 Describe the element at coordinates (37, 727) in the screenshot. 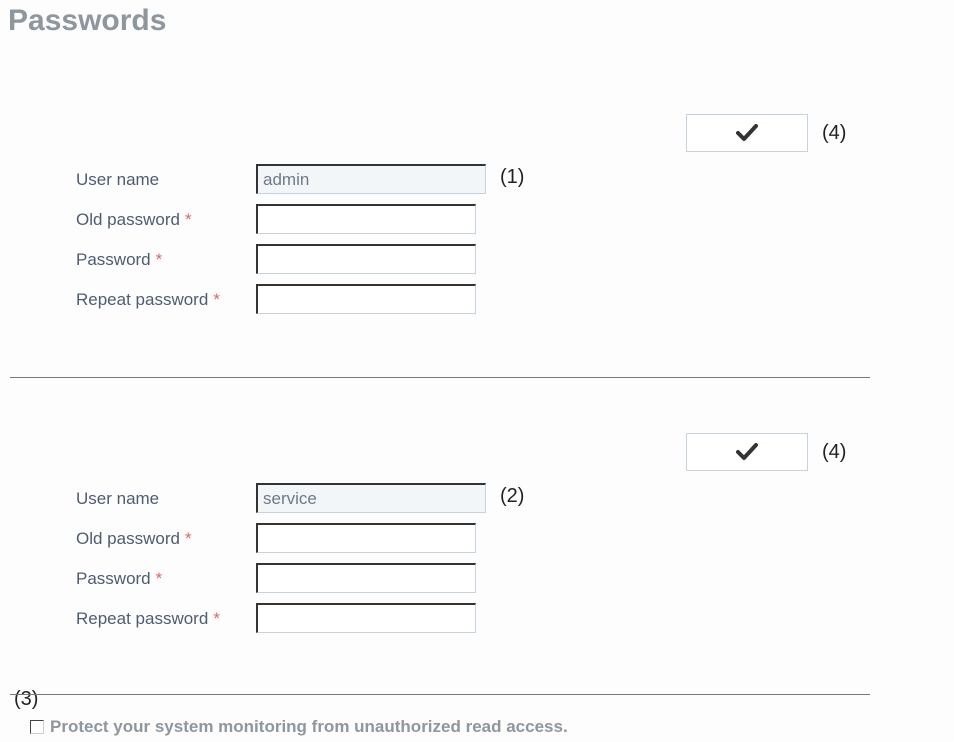

I see `protect-checkbox` at that location.